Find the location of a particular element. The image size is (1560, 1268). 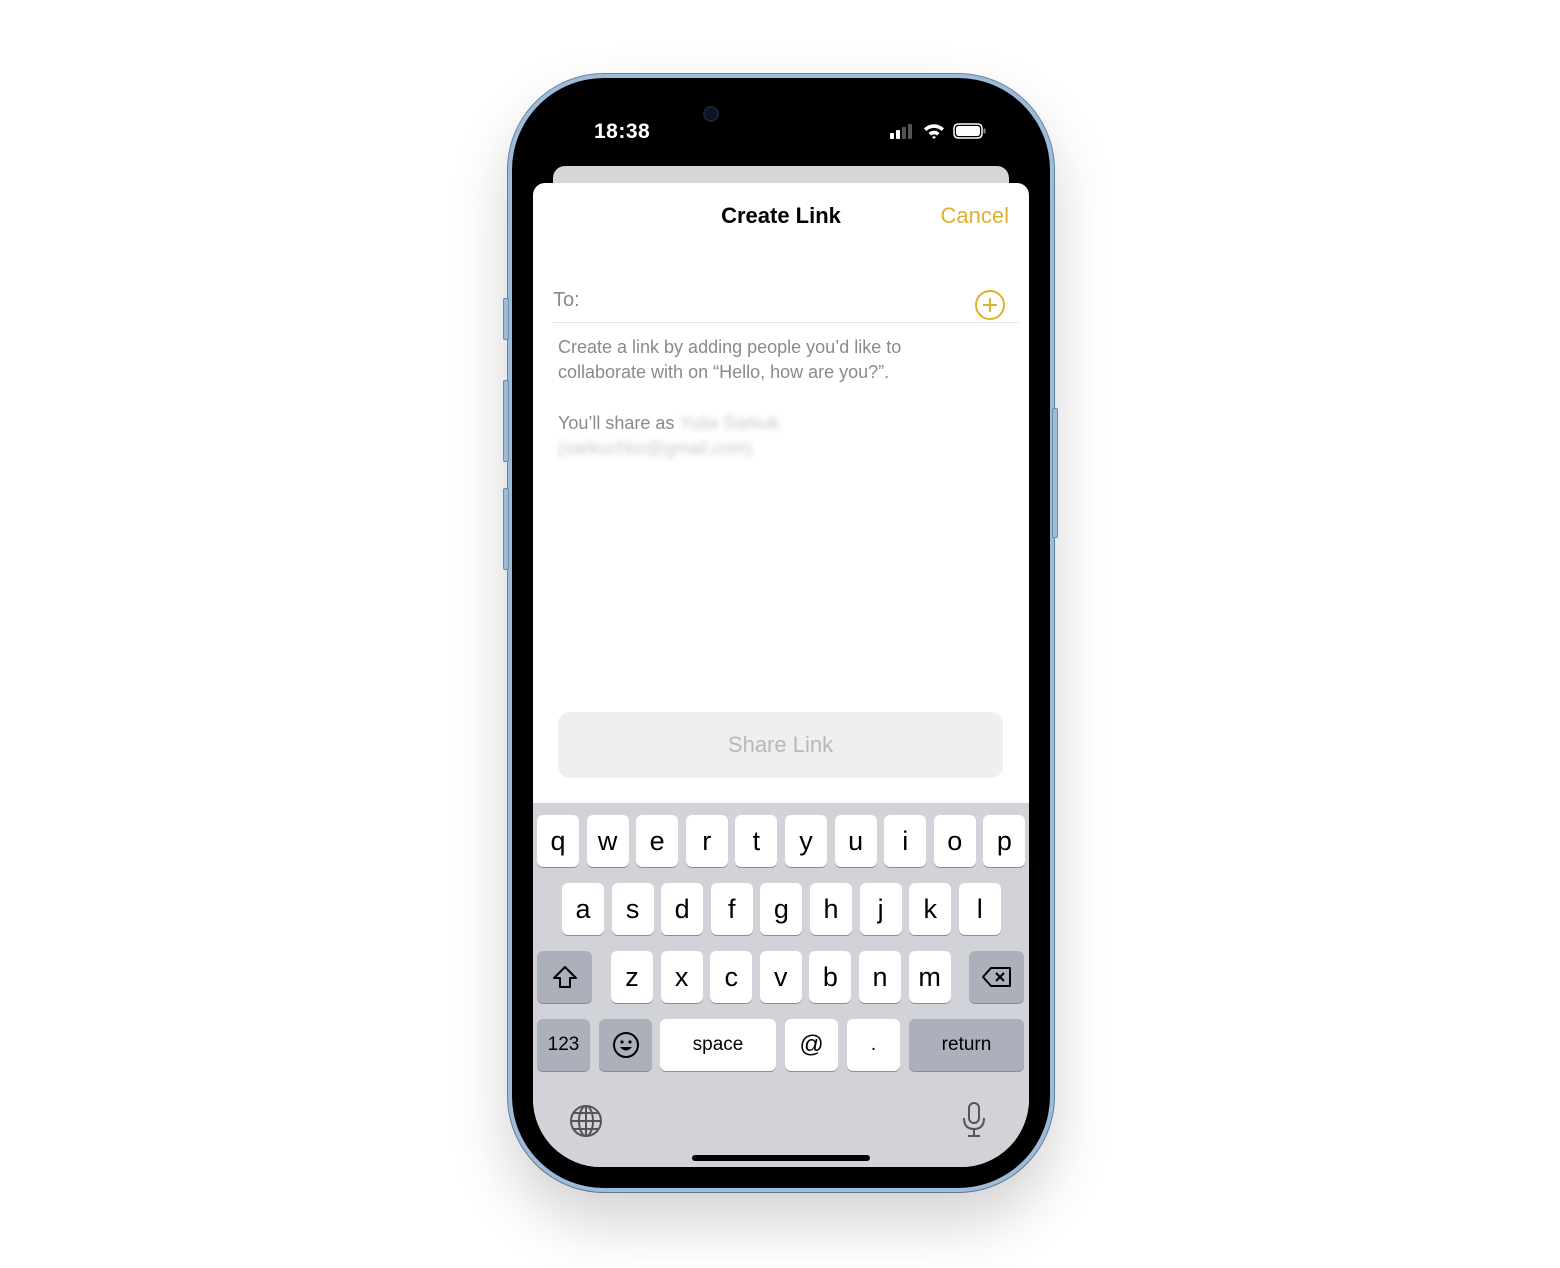

key-a: a is located at coordinates (583, 909).